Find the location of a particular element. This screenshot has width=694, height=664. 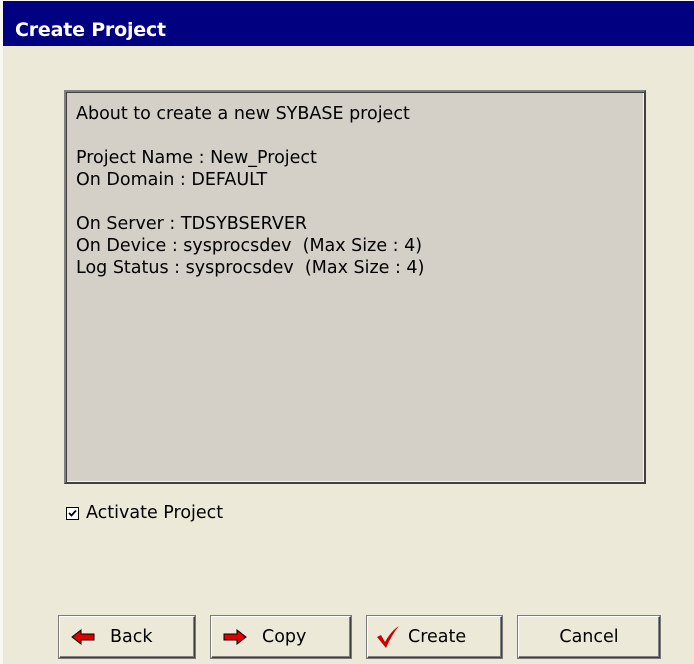

summary-log-status: Log Status : sysprocsdev (Max Size : 4) is located at coordinates (250, 268).